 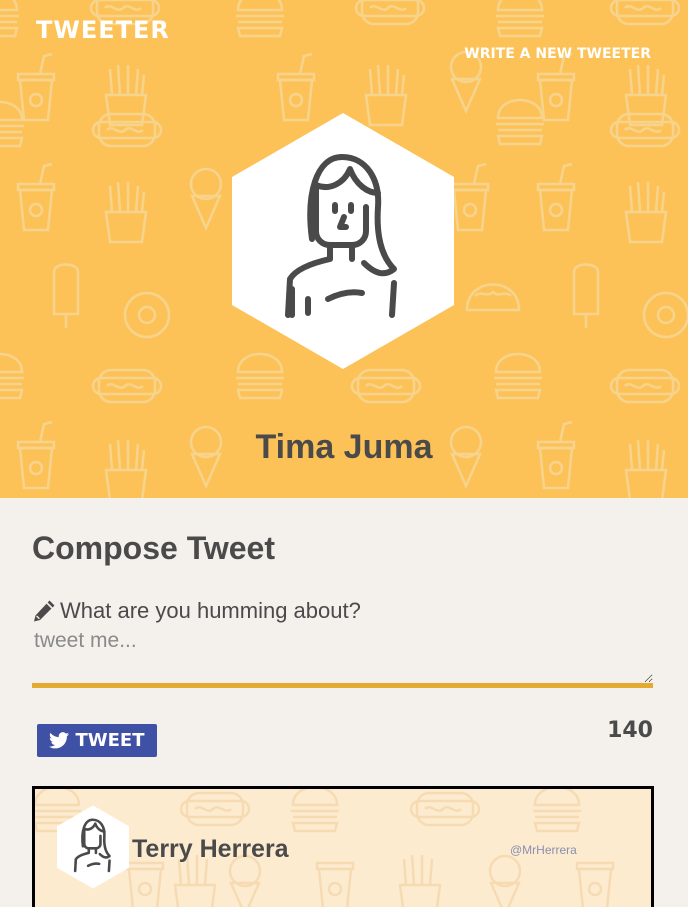 I want to click on avatar, so click(x=93, y=847).